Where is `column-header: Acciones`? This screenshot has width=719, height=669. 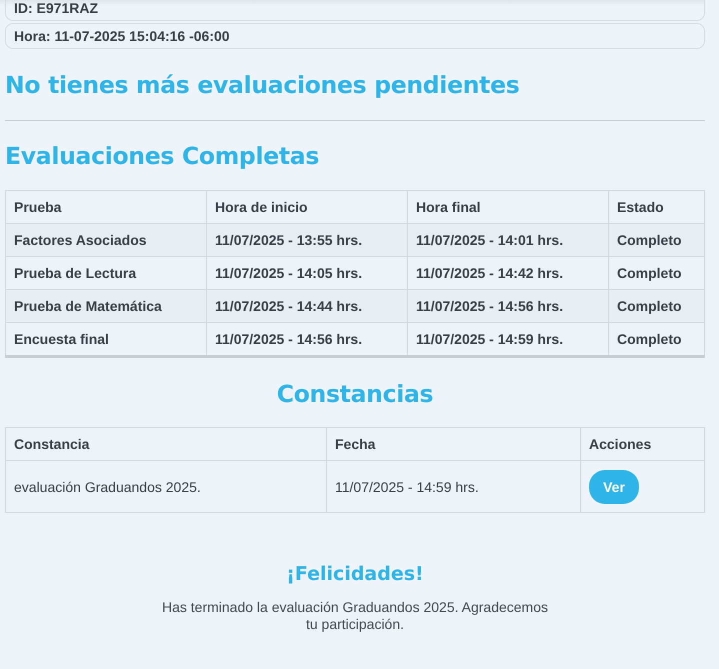 column-header: Acciones is located at coordinates (642, 444).